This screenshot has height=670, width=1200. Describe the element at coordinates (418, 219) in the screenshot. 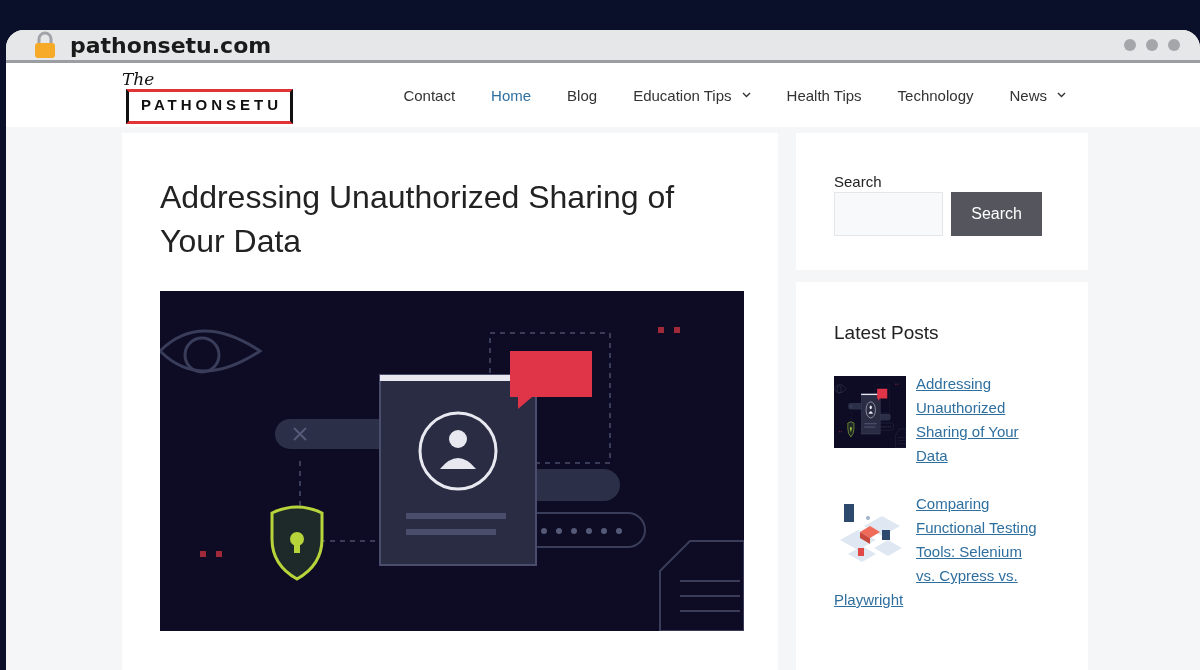

I see `article-title: Addressing Unauthorized Sharing of Your Data` at that location.